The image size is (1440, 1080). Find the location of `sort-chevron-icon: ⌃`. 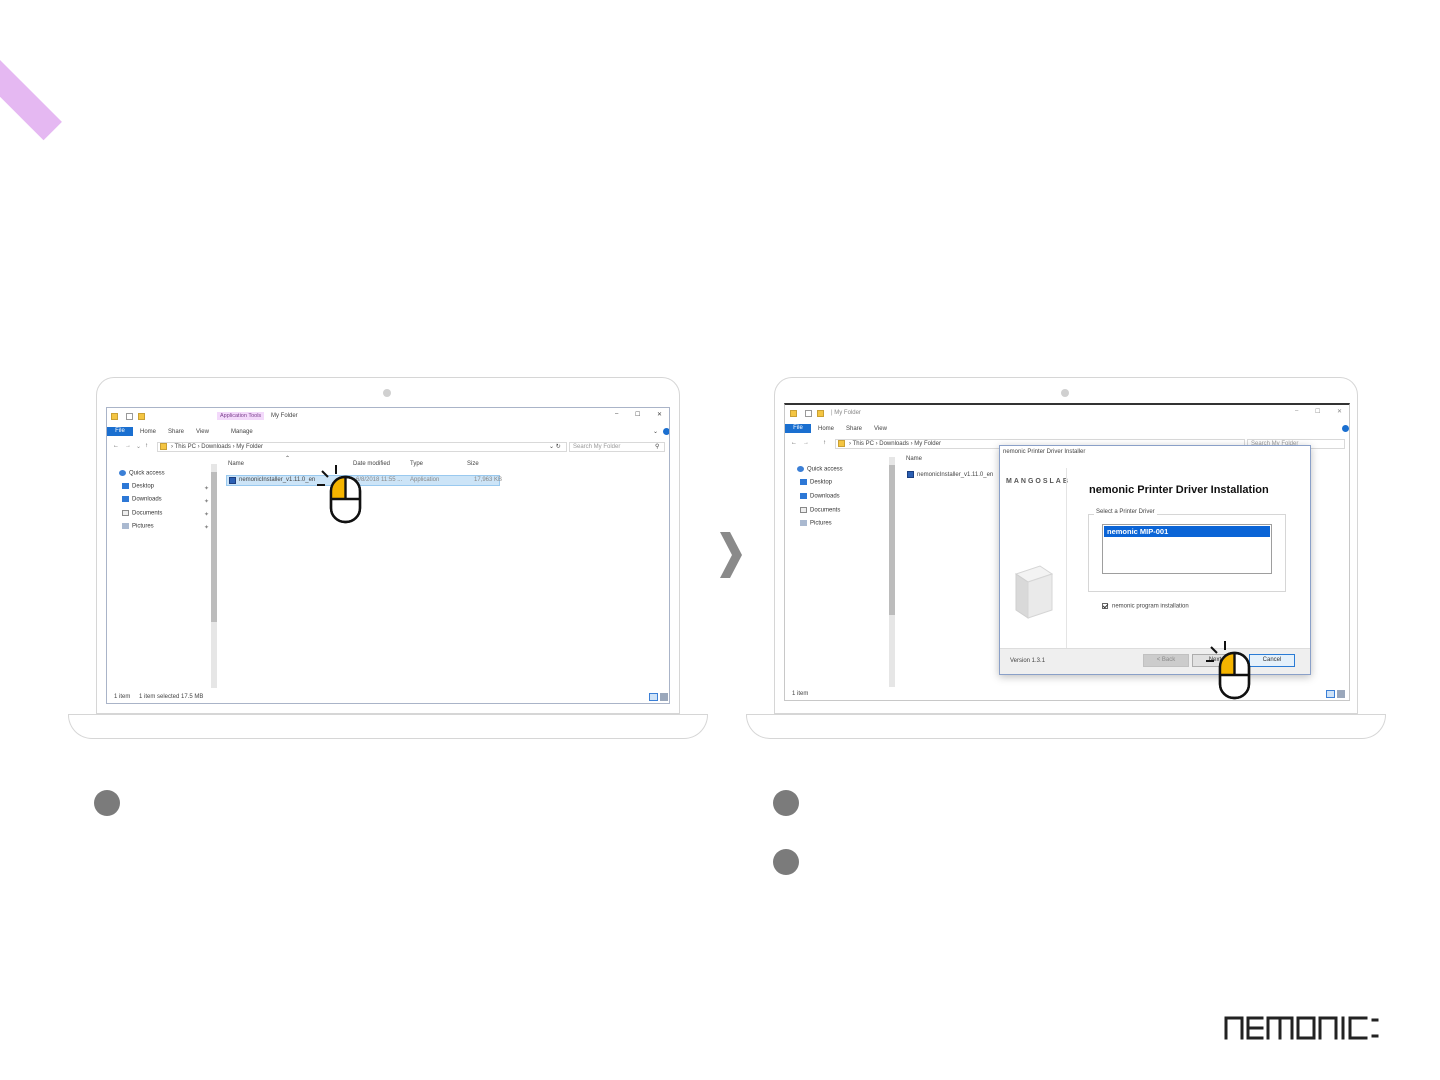

sort-chevron-icon: ⌃ is located at coordinates (288, 459).